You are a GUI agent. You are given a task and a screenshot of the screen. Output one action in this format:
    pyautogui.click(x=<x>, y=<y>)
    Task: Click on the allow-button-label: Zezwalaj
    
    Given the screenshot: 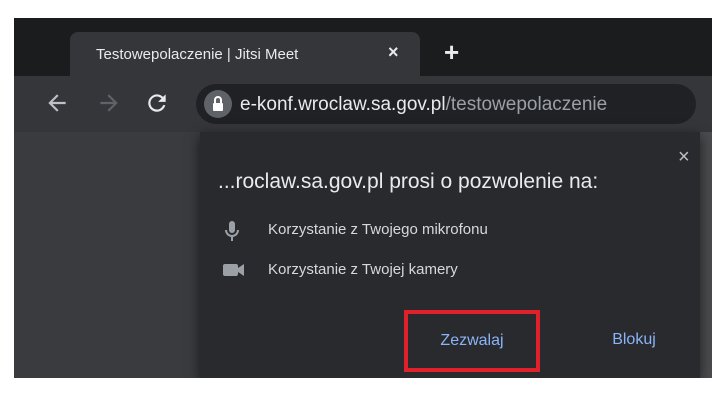 What is the action you would take?
    pyautogui.click(x=472, y=340)
    